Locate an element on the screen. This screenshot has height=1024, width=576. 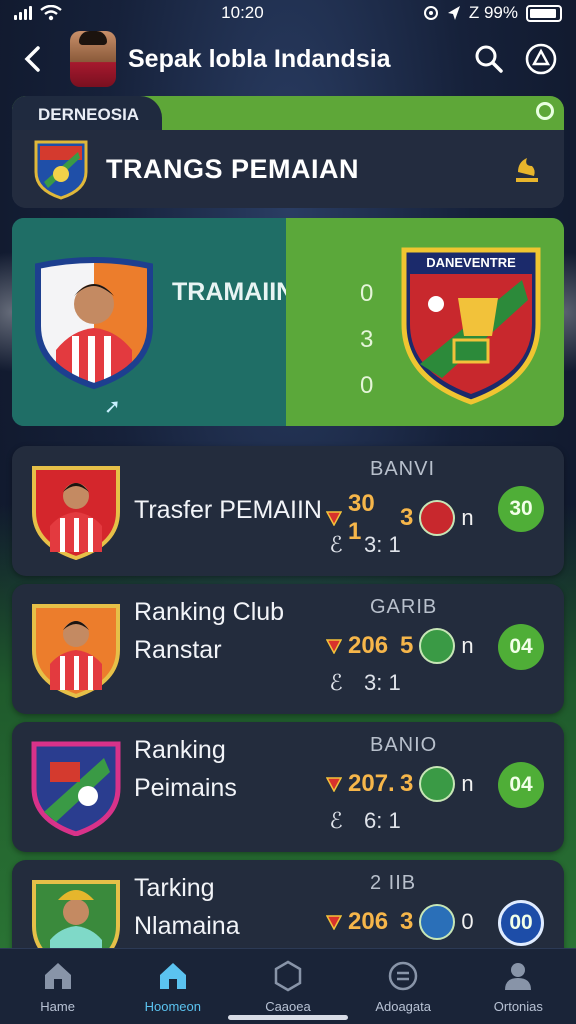
nav-item-ortonias: Ortonias is located at coordinates (518, 986).